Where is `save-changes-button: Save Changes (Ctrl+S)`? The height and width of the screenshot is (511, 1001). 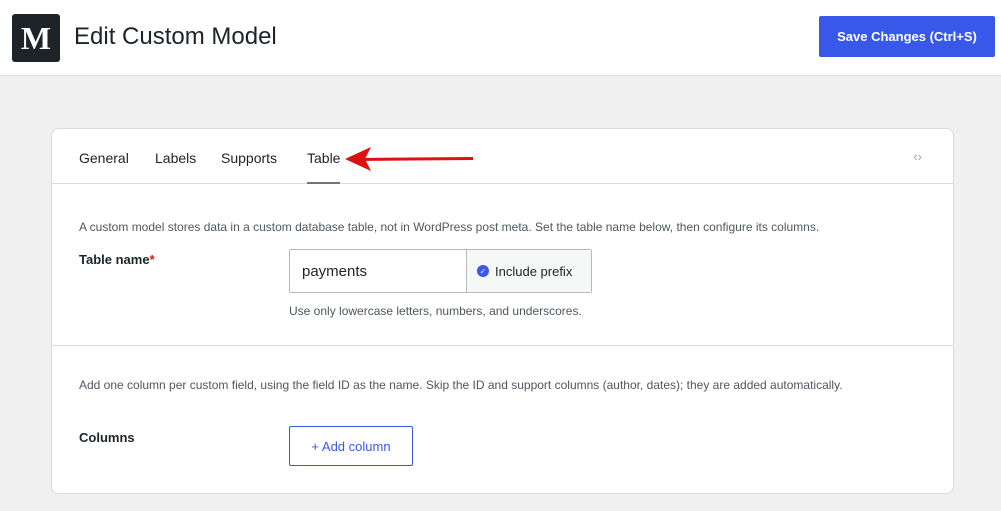
save-changes-button: Save Changes (Ctrl+S) is located at coordinates (907, 36).